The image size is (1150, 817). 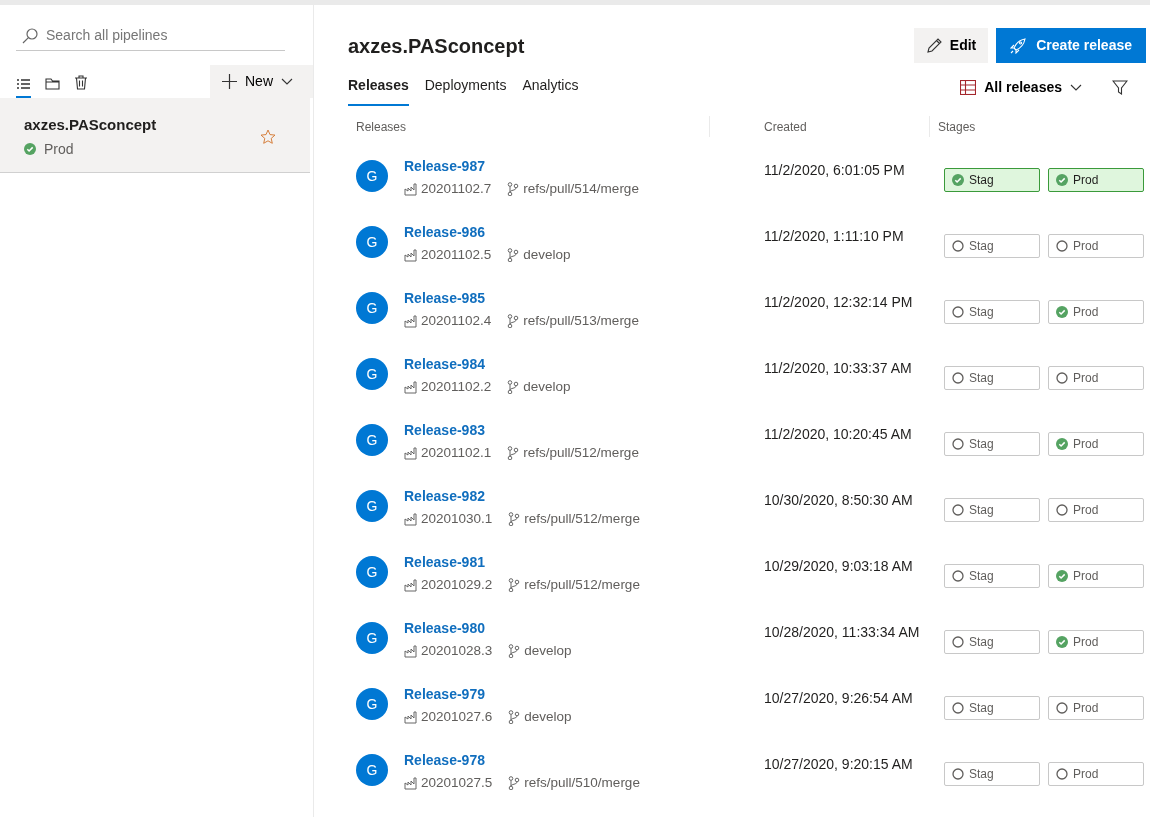 What do you see at coordinates (381, 127) in the screenshot?
I see `column-header: Releases` at bounding box center [381, 127].